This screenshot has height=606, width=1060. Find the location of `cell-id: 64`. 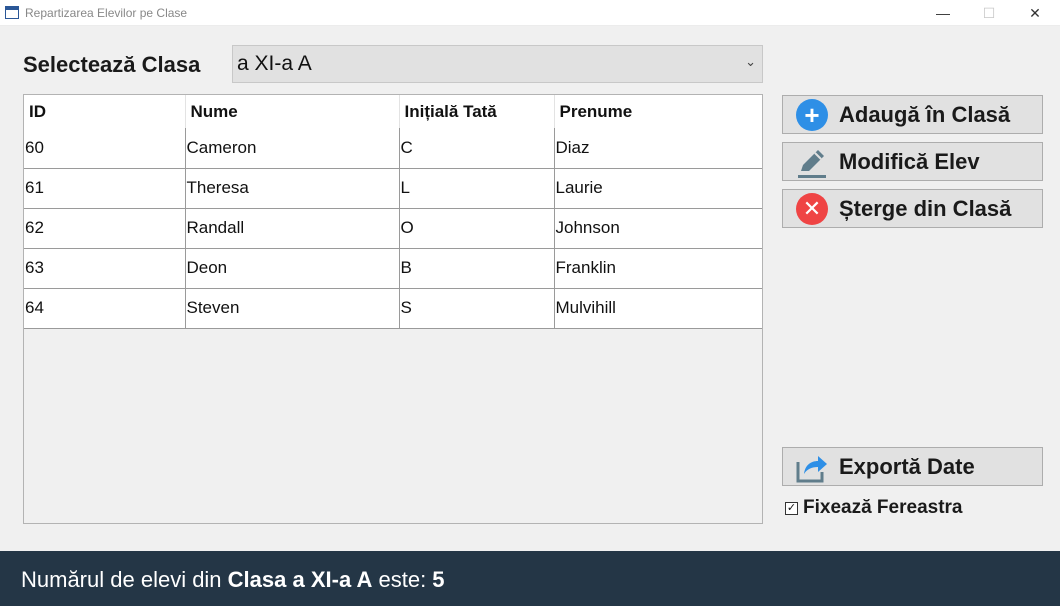

cell-id: 64 is located at coordinates (105, 308).